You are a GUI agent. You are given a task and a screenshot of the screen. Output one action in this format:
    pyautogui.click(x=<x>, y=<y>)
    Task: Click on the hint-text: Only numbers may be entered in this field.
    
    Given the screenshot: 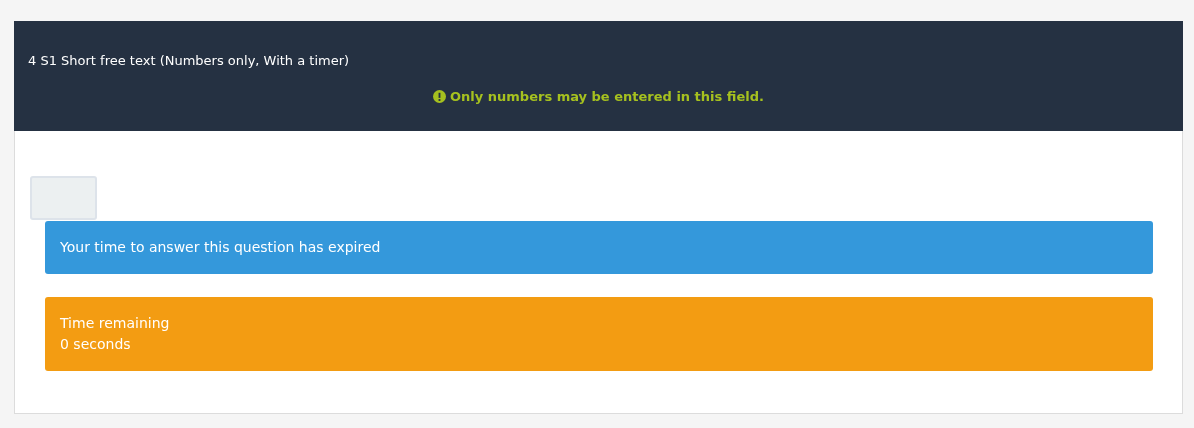 What is the action you would take?
    pyautogui.click(x=607, y=96)
    